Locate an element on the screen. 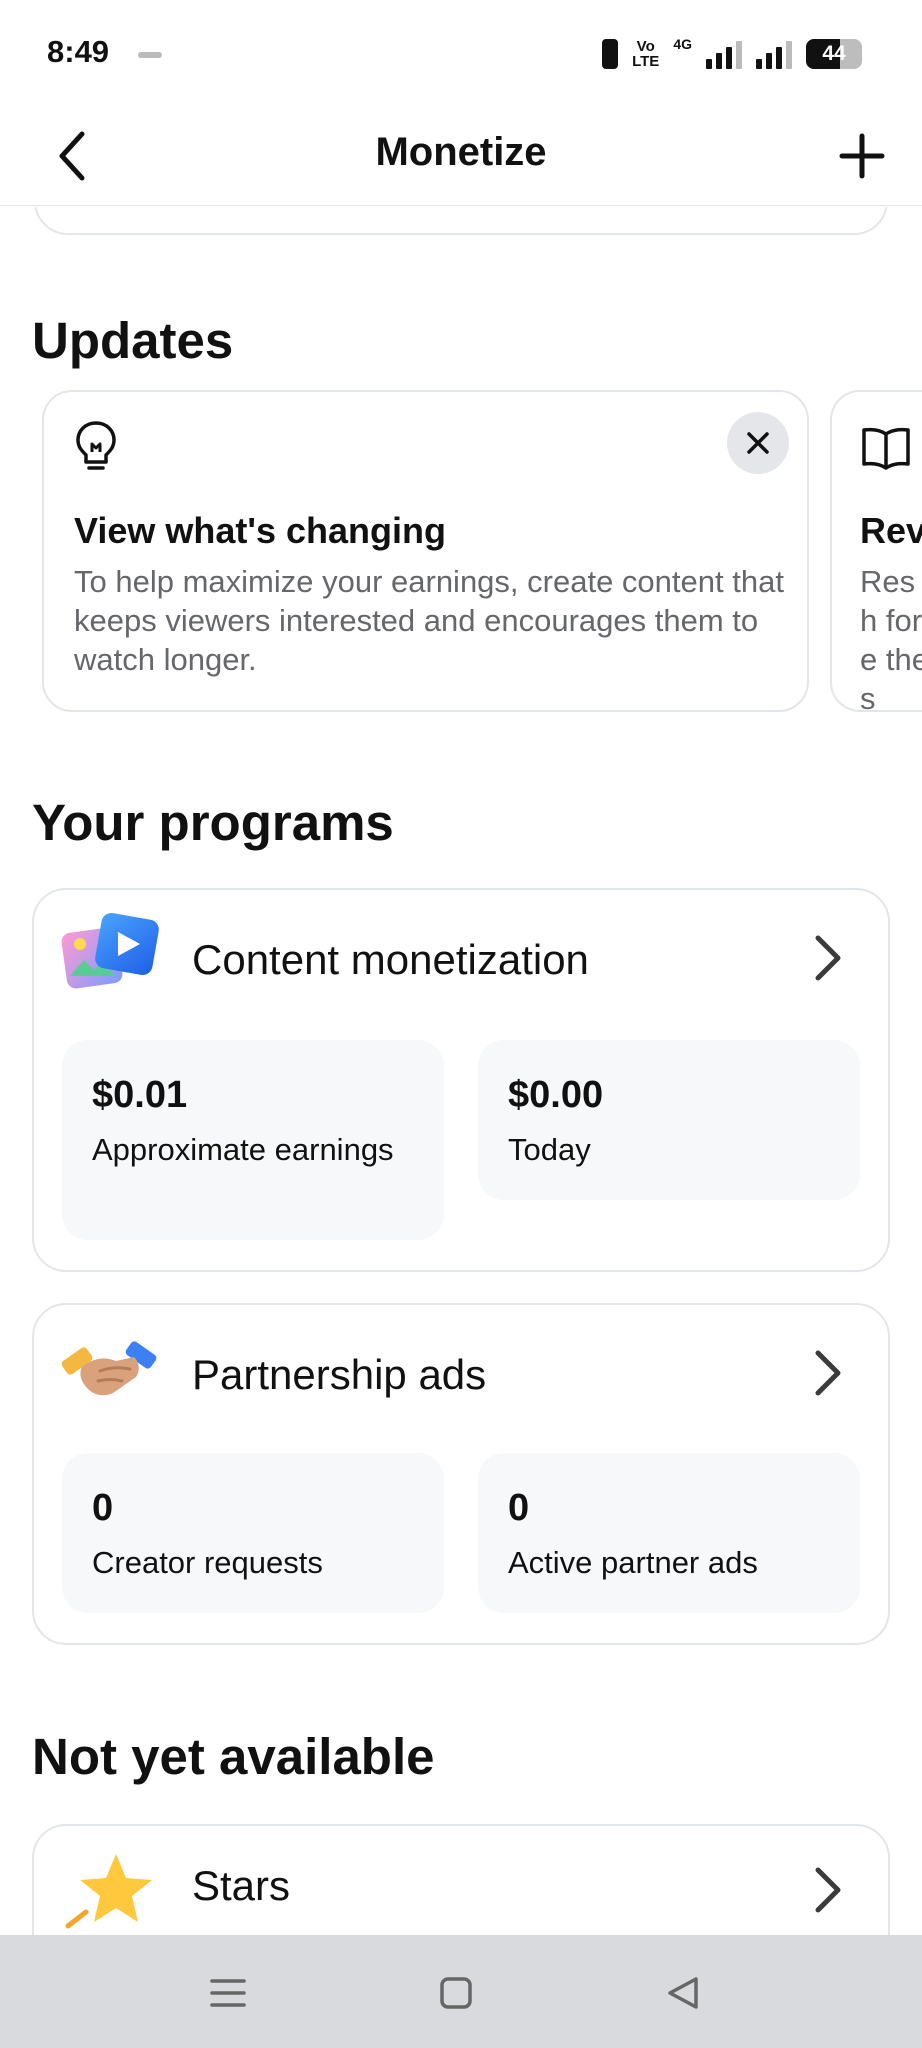 Image resolution: width=922 pixels, height=2048 pixels. close-icon is located at coordinates (758, 443).